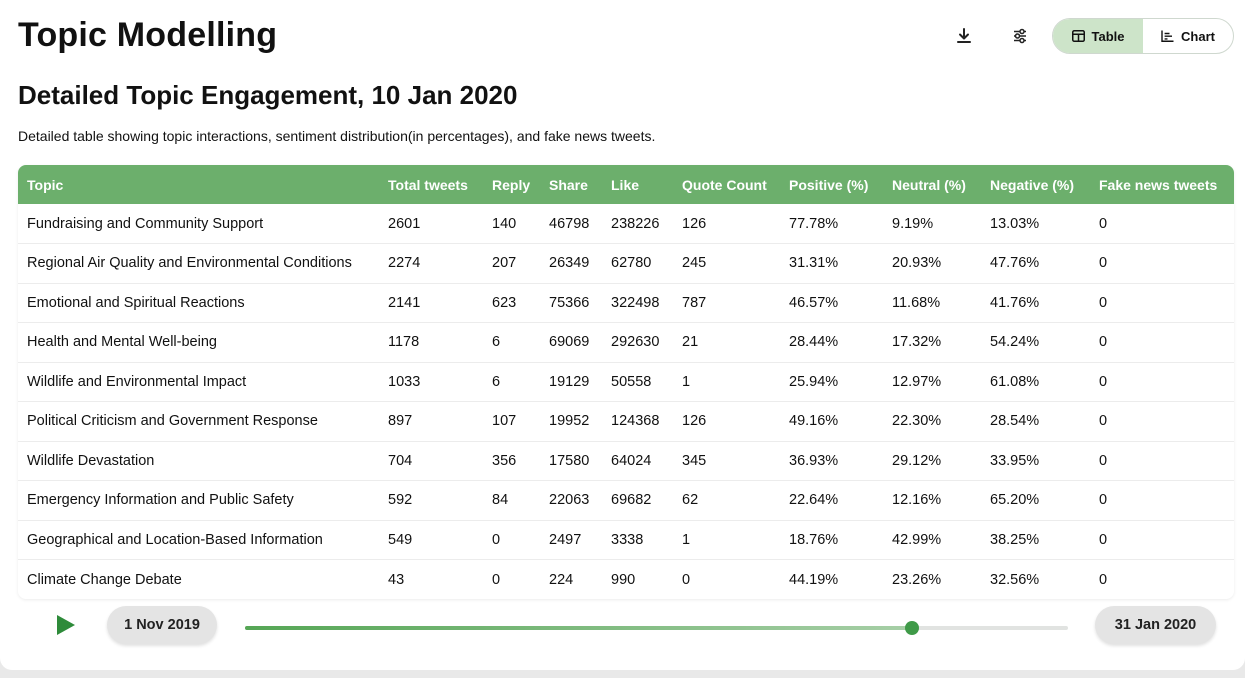  What do you see at coordinates (571, 342) in the screenshot?
I see `table-cell: 69069` at bounding box center [571, 342].